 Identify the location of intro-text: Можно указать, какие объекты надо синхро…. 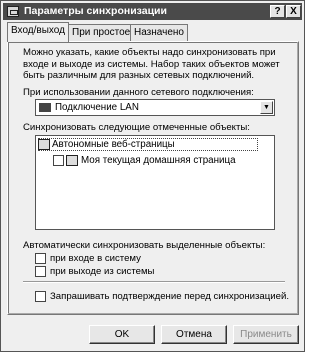
(151, 64).